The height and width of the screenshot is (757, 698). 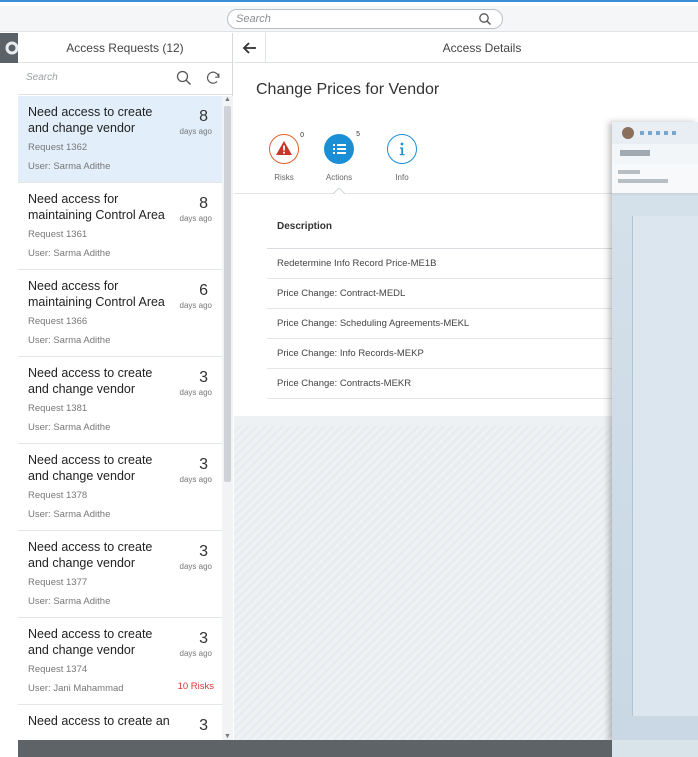 What do you see at coordinates (302, 135) in the screenshot?
I see `tab-count: 0` at bounding box center [302, 135].